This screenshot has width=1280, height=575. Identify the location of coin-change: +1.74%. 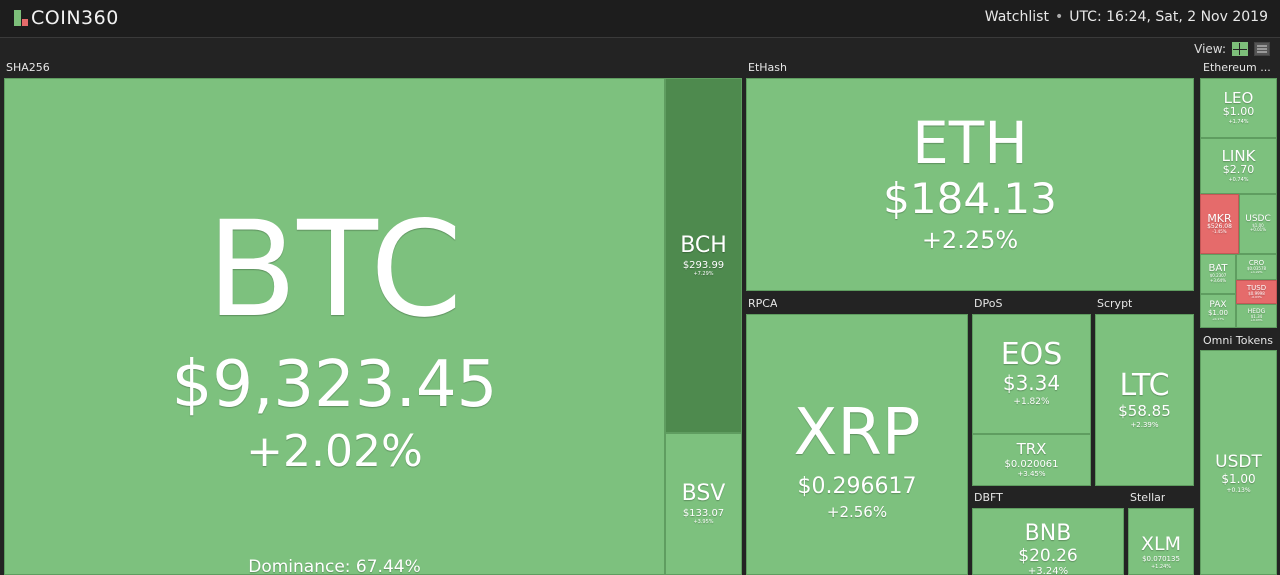
(1238, 121).